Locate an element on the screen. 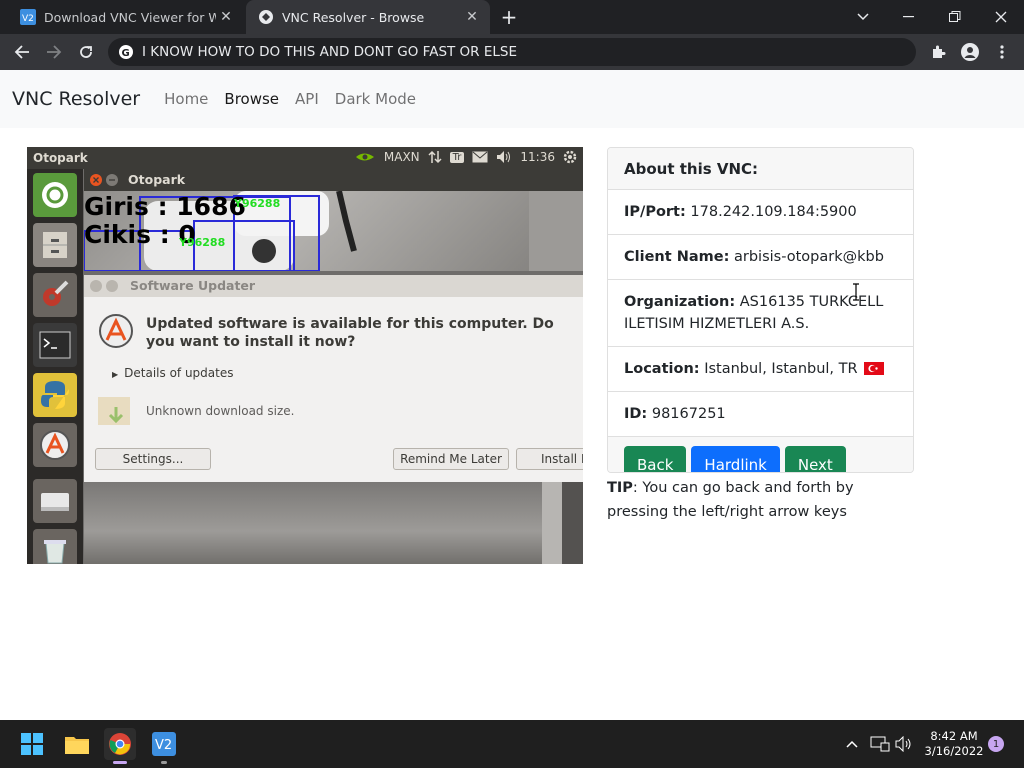 Image resolution: width=1024 pixels, height=768 pixels. nav-api: API is located at coordinates (307, 99).